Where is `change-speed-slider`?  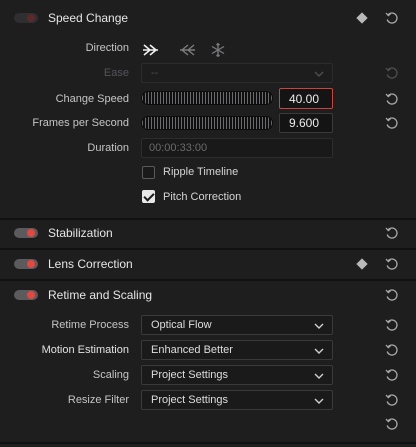 change-speed-slider is located at coordinates (207, 98).